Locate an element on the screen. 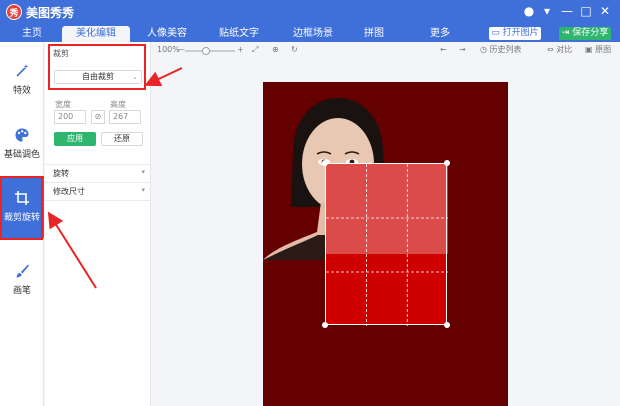 This screenshot has height=406, width=620. annotation-arrow-bottom is located at coordinates (72, 250).